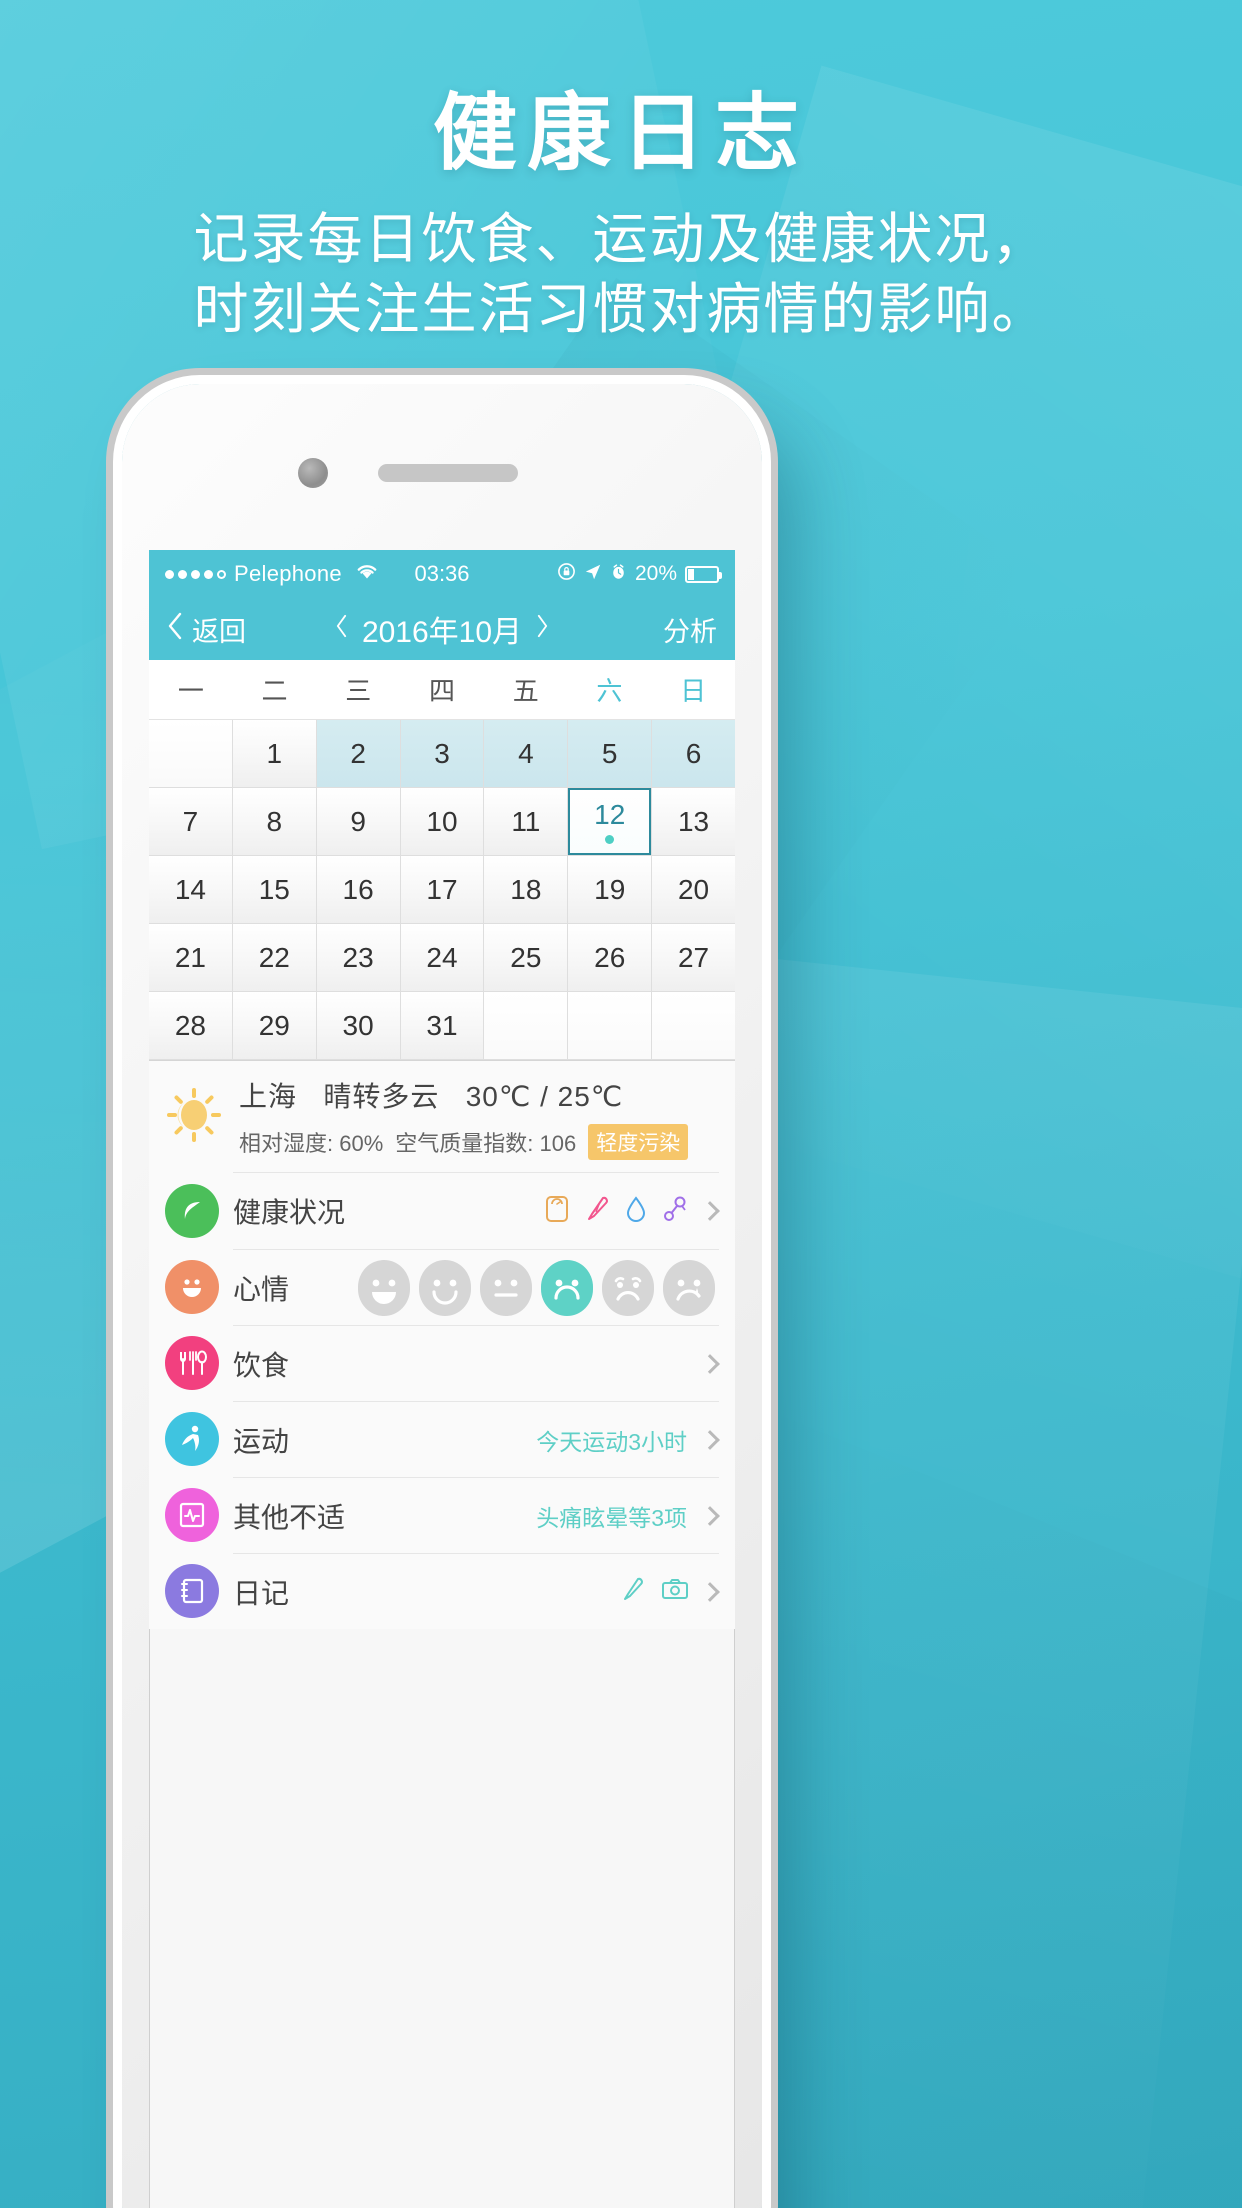 The image size is (1242, 2208). What do you see at coordinates (274, 957) in the screenshot?
I see `calendar-day-22: 22` at bounding box center [274, 957].